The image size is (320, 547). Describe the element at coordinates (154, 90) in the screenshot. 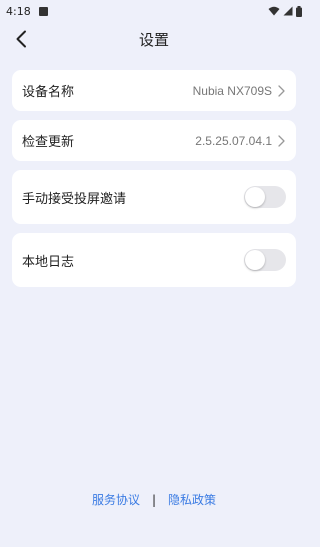

I see `setting-device-name: 设备名称 Nubia NX709S` at that location.